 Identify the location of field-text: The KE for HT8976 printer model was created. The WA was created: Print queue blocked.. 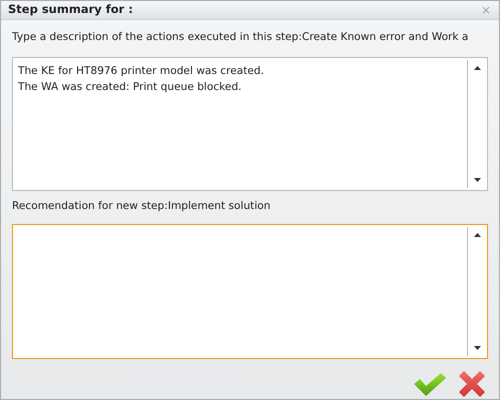
(141, 79).